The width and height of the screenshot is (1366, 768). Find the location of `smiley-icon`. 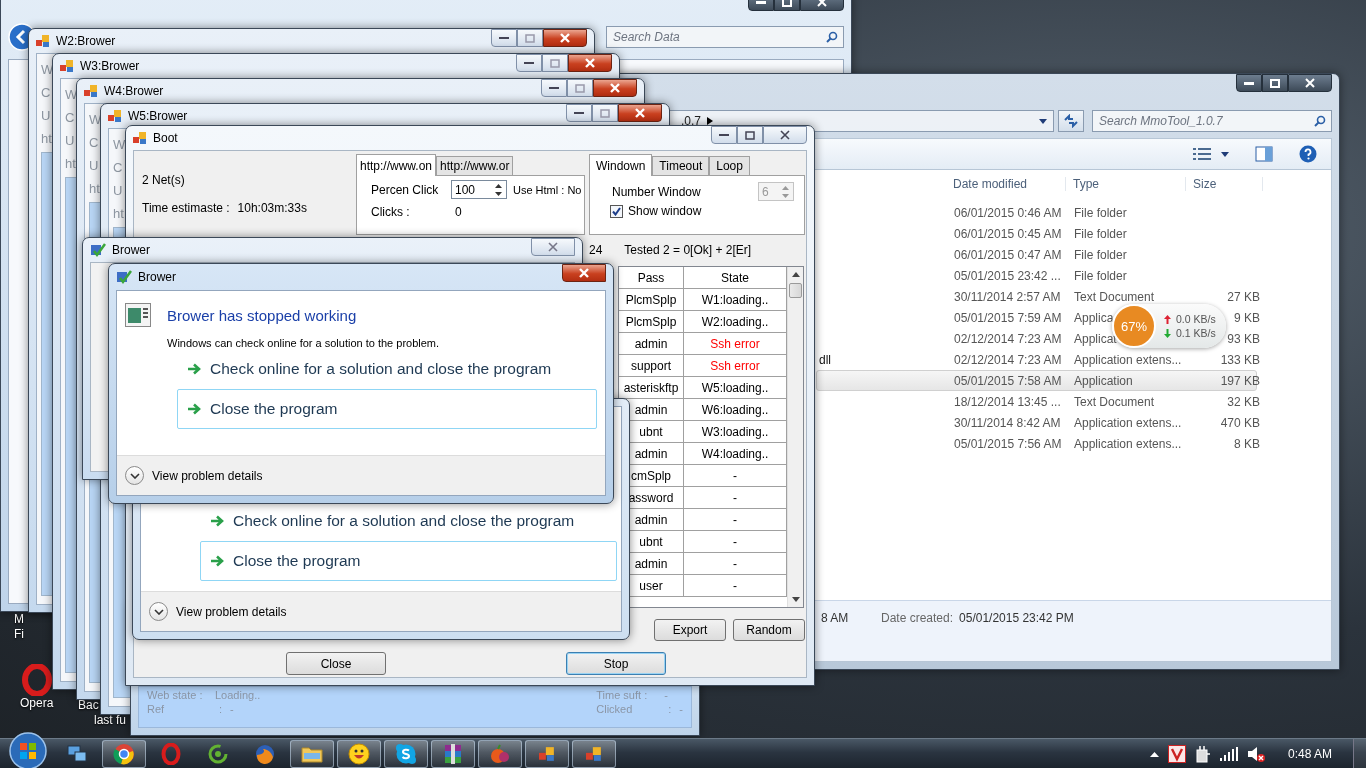

smiley-icon is located at coordinates (359, 754).